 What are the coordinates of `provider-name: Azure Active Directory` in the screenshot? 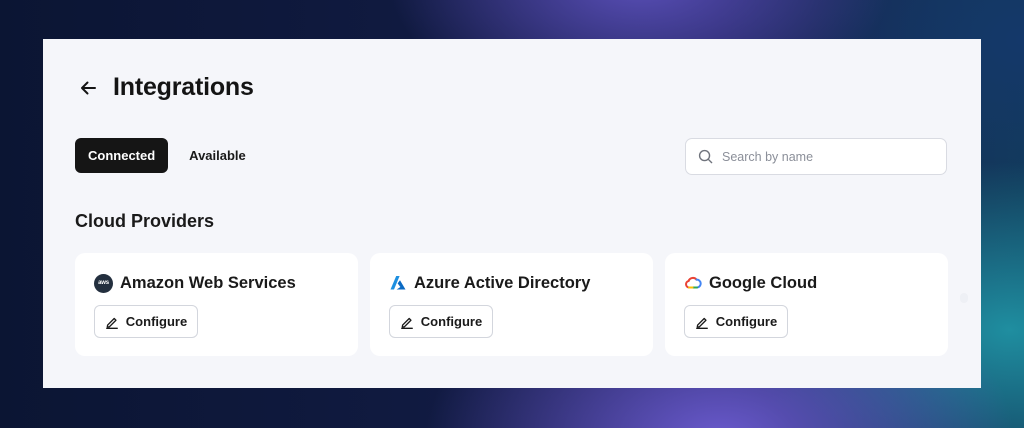 It's located at (502, 282).